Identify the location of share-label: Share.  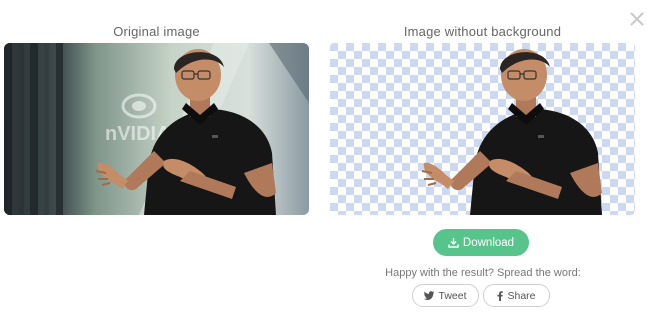
(521, 295).